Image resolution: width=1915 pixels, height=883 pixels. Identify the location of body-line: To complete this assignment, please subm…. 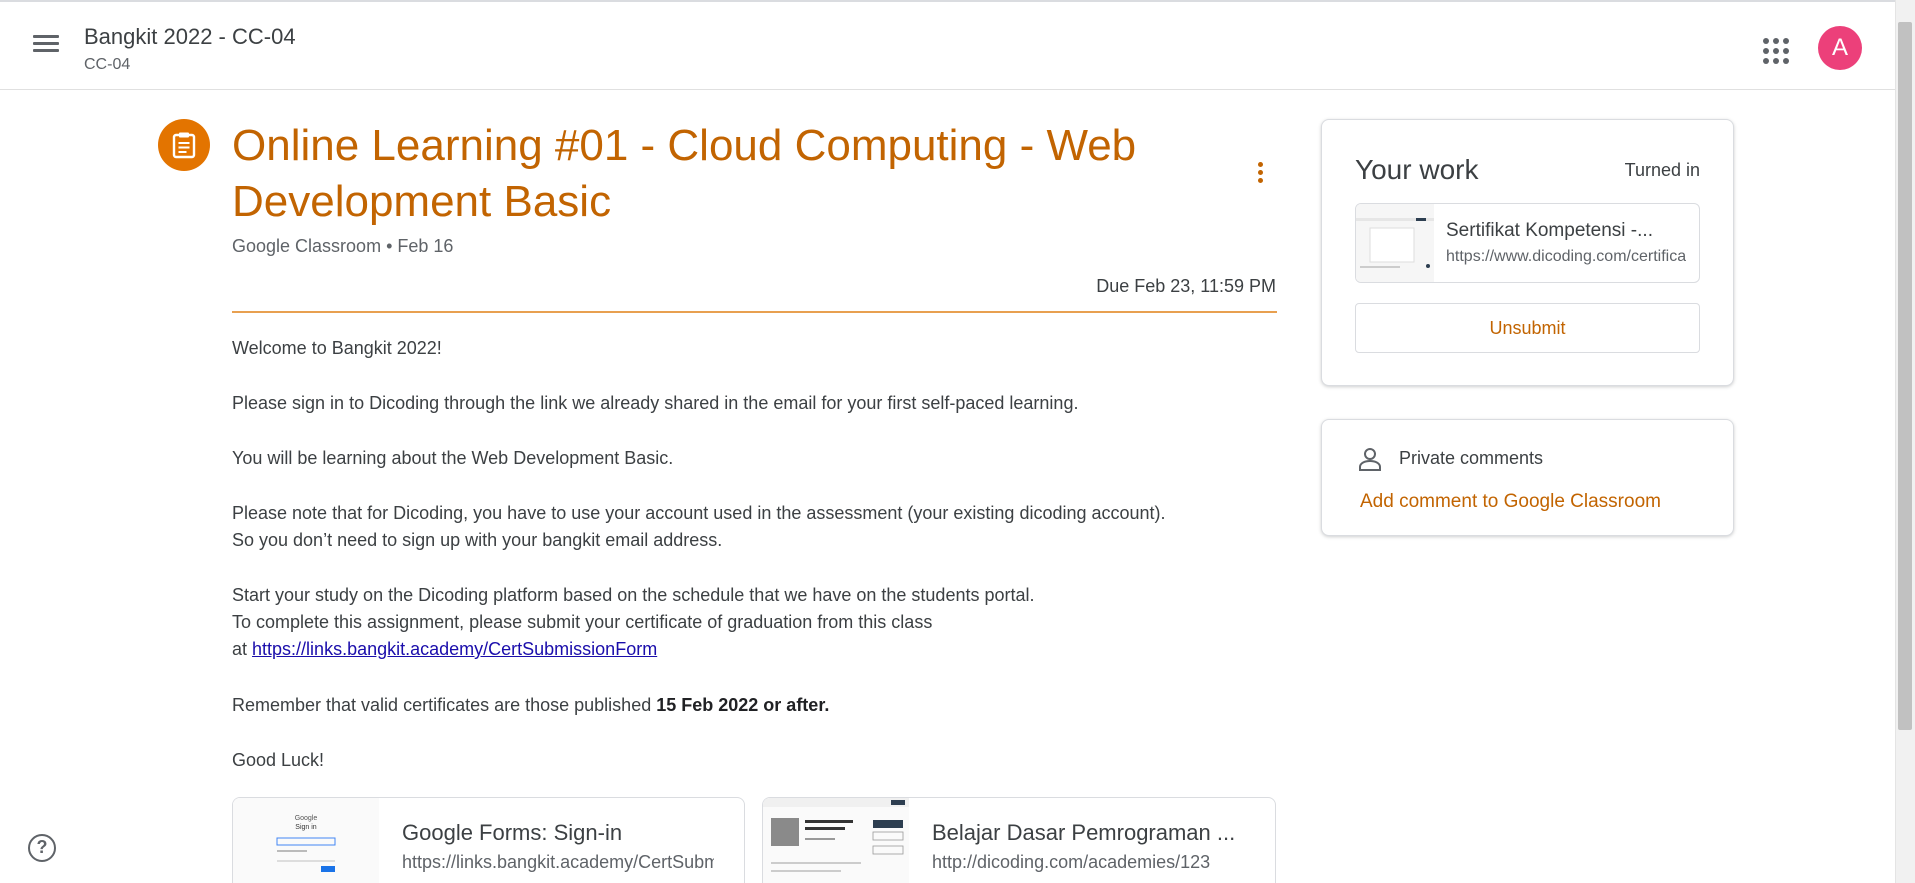
(582, 622).